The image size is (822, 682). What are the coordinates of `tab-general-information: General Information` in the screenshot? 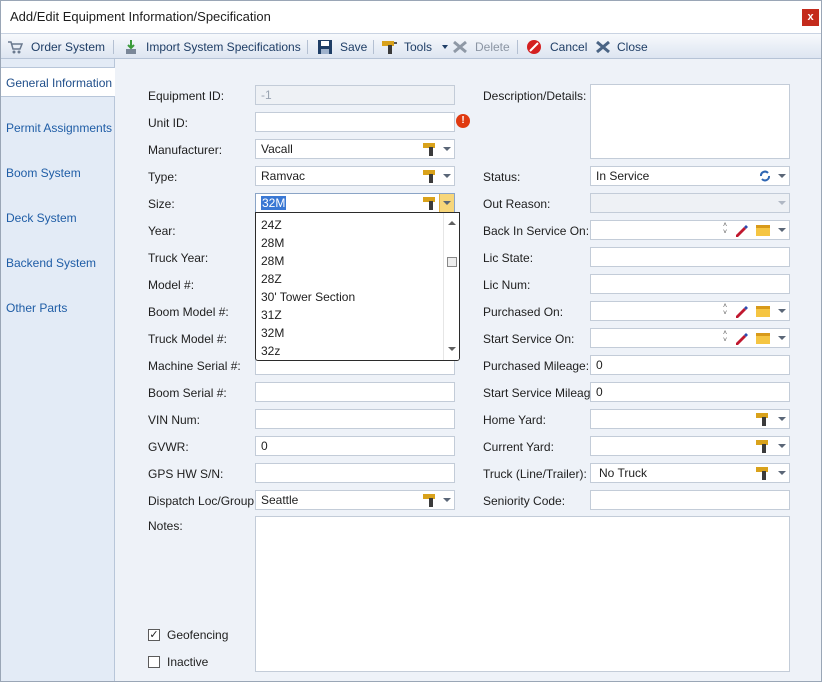 It's located at (58, 82).